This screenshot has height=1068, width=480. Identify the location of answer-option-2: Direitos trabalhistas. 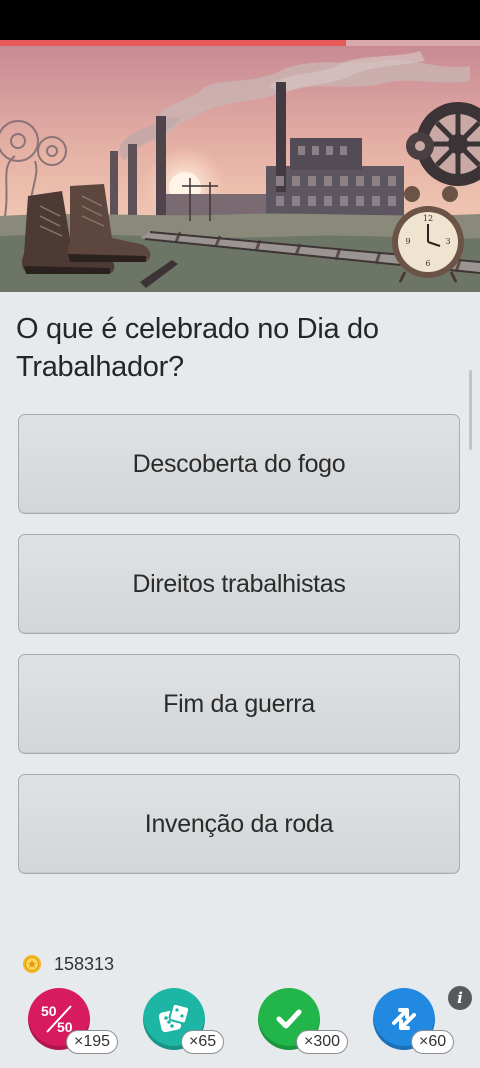
(239, 584).